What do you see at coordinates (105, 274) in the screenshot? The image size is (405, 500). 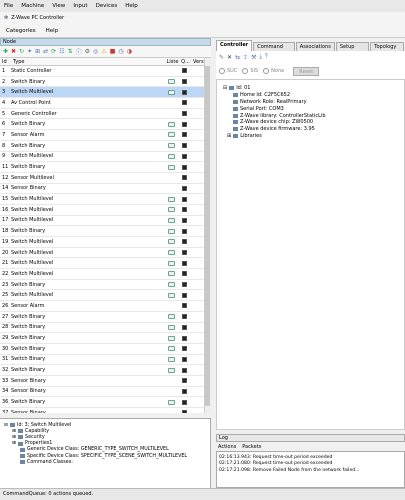 I see `node-row: 22 Switch Multilevel` at bounding box center [105, 274].